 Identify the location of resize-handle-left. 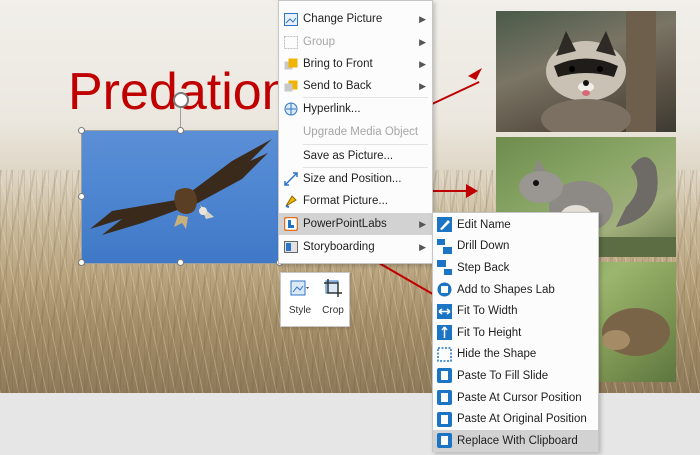
(81, 196).